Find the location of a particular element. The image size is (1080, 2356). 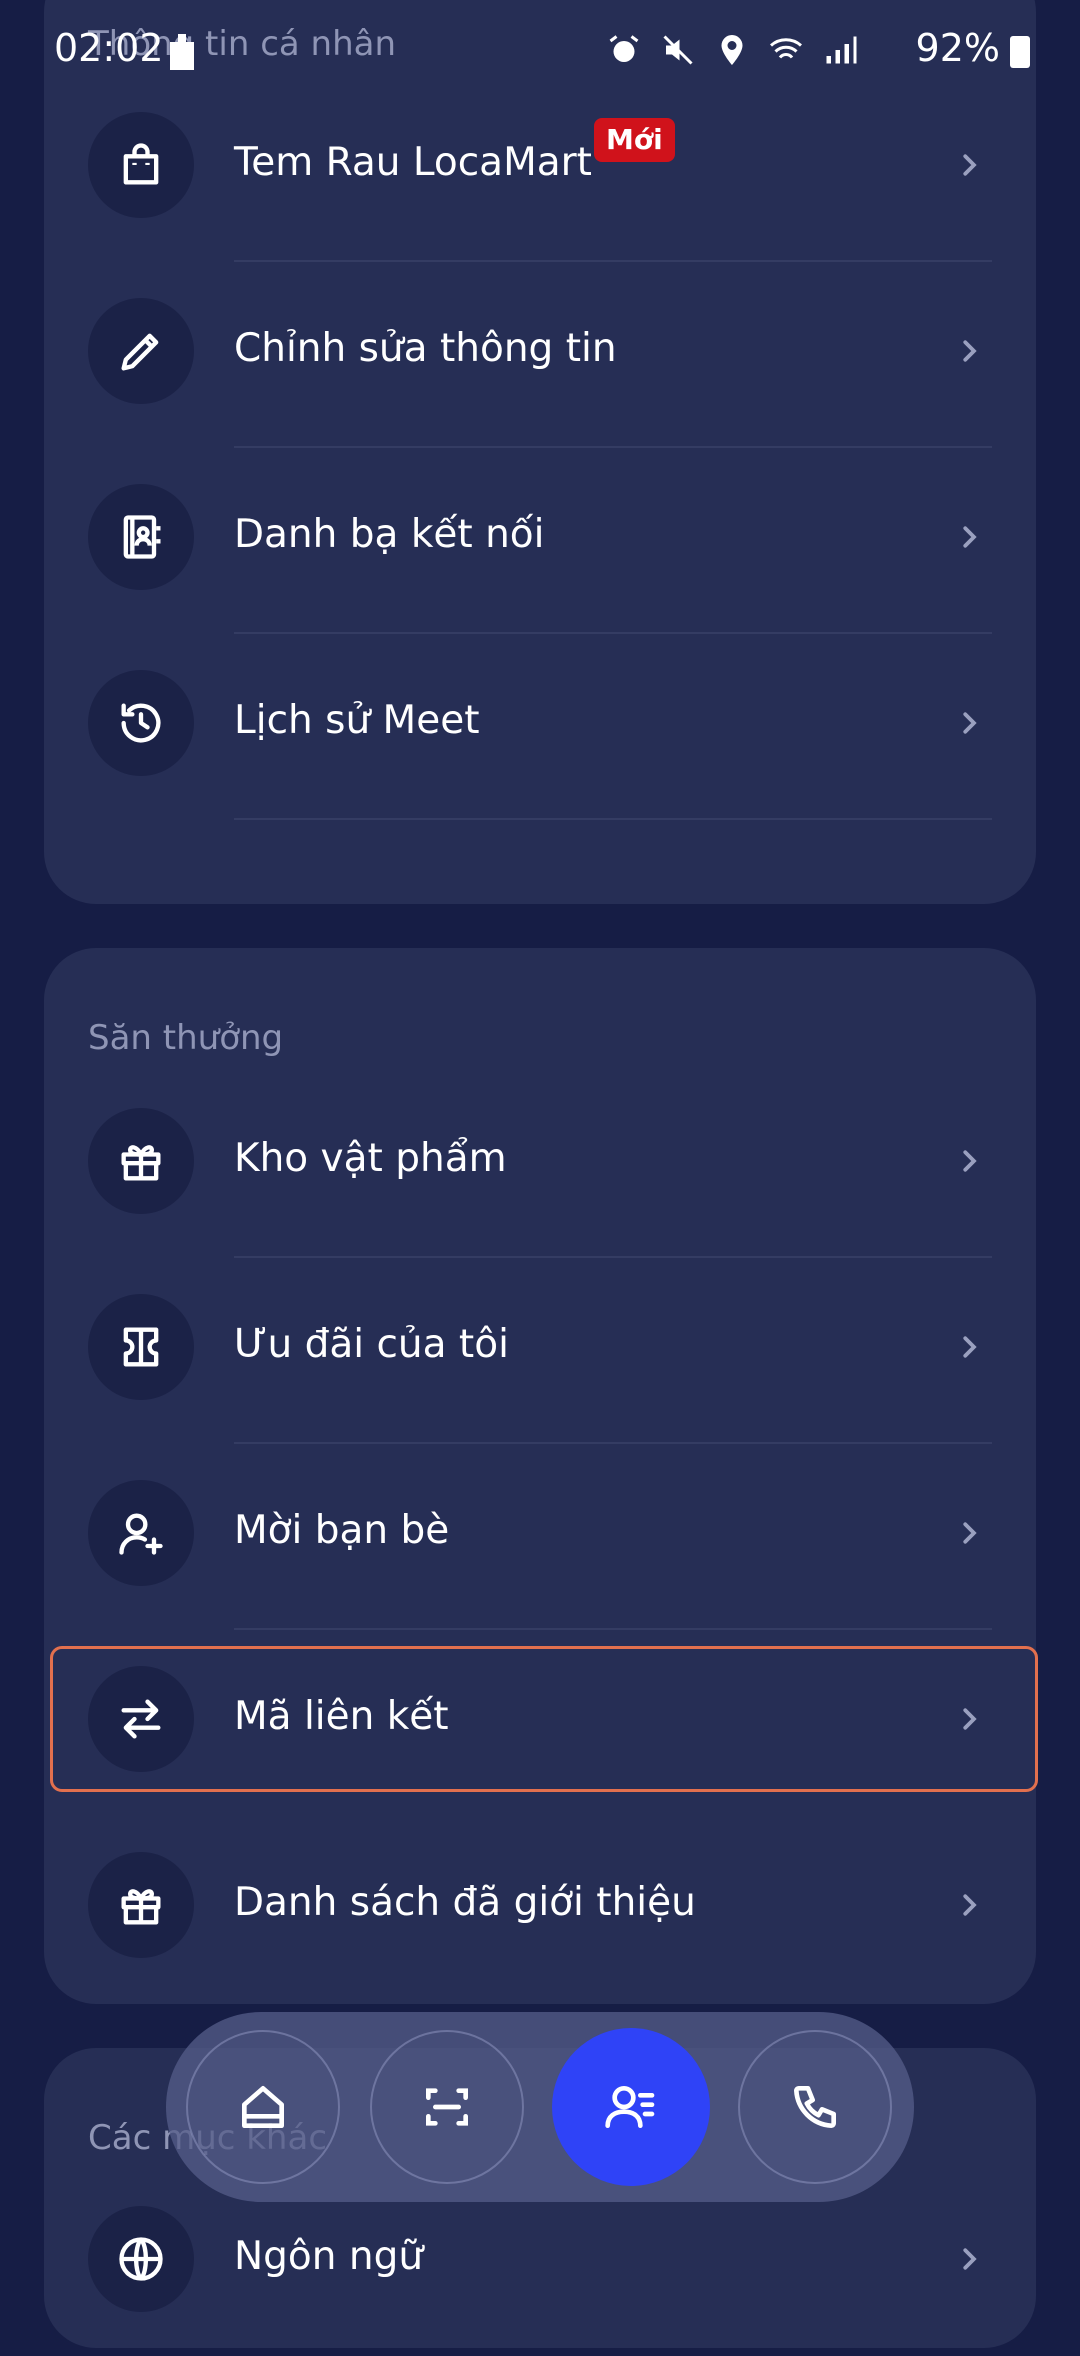

scan-icon is located at coordinates (447, 2107).